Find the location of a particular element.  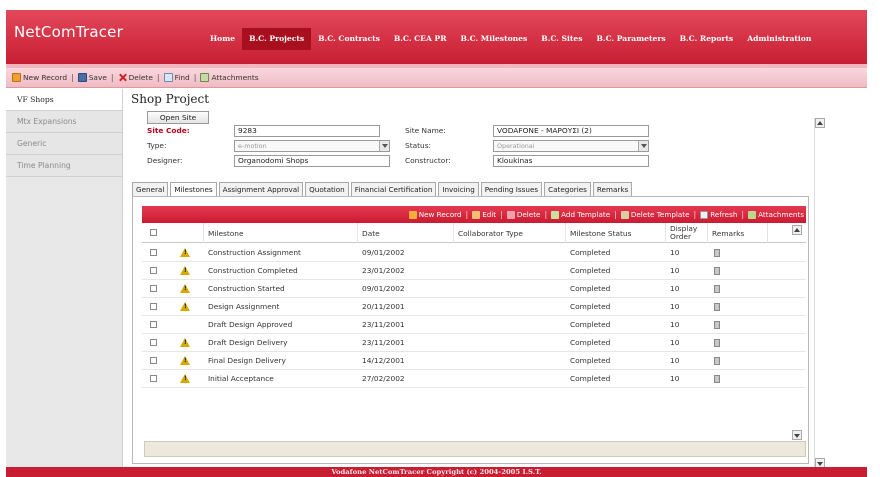

type-select: e-motion is located at coordinates (312, 146).